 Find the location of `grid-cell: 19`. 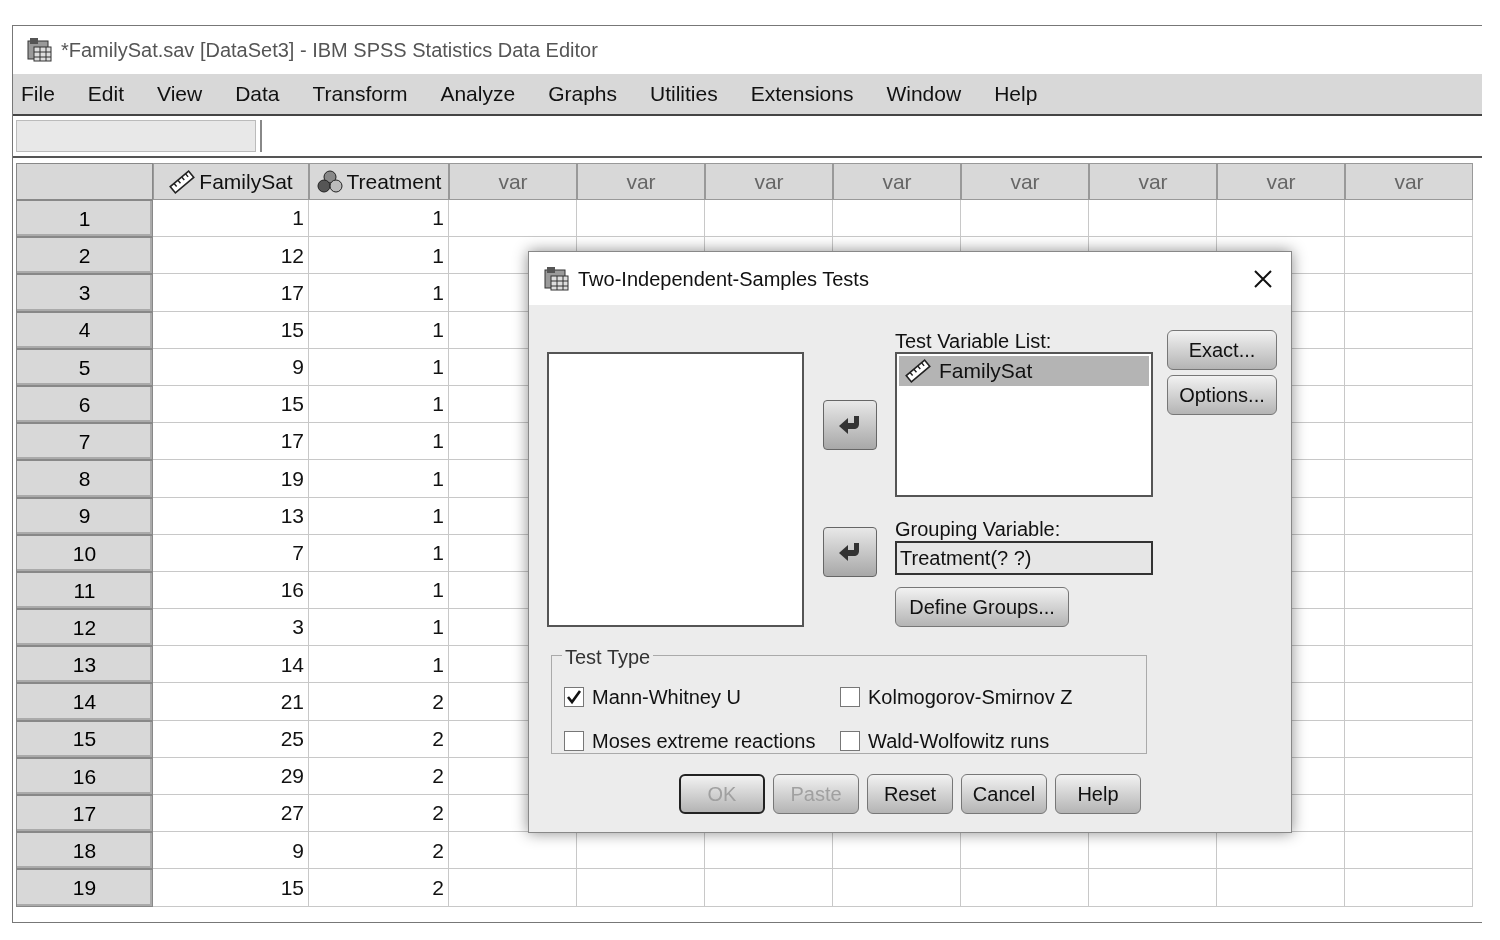

grid-cell: 19 is located at coordinates (231, 479).